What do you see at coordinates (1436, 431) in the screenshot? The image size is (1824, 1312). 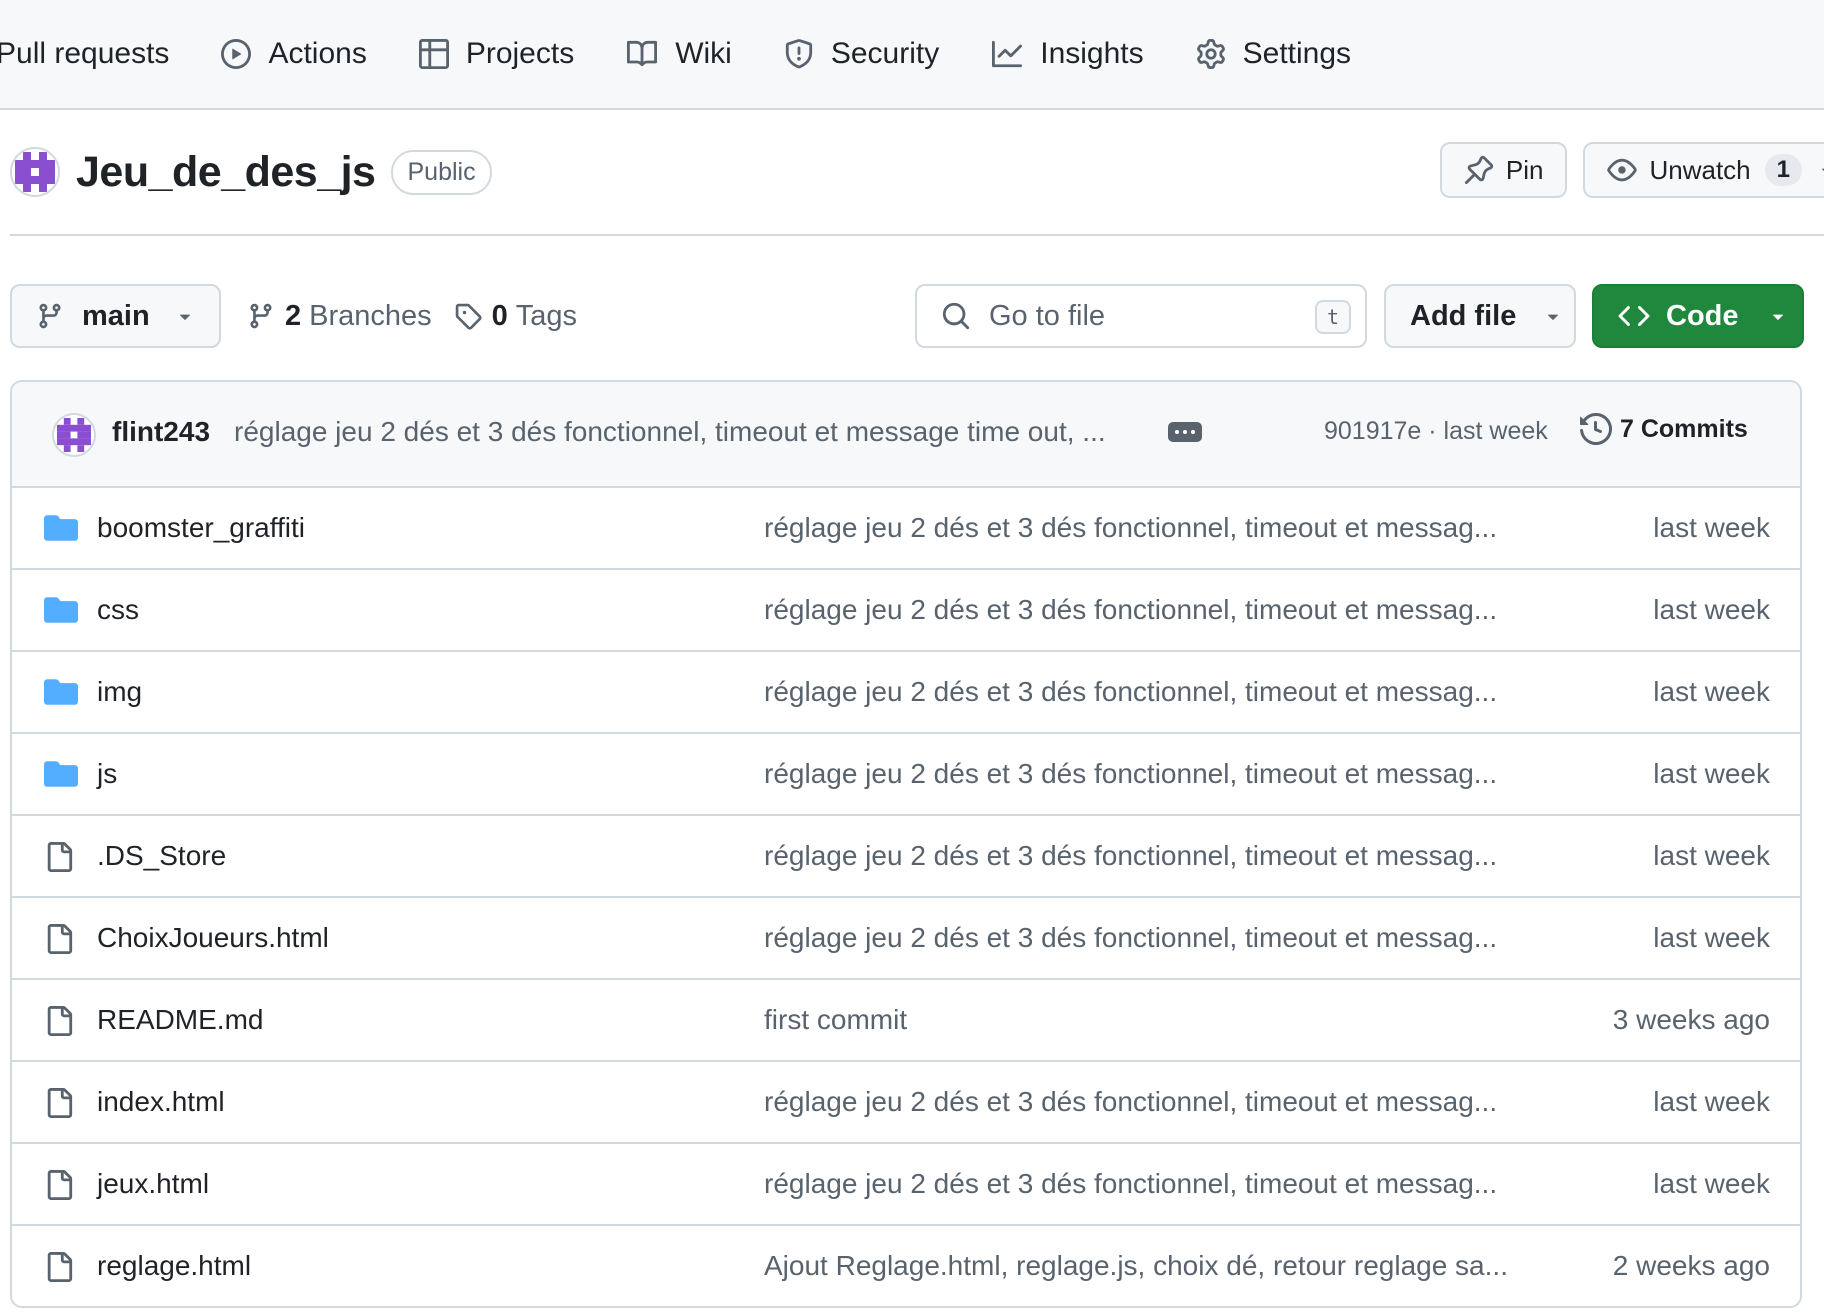 I see `commit-sha-age: 901917e · last week` at bounding box center [1436, 431].